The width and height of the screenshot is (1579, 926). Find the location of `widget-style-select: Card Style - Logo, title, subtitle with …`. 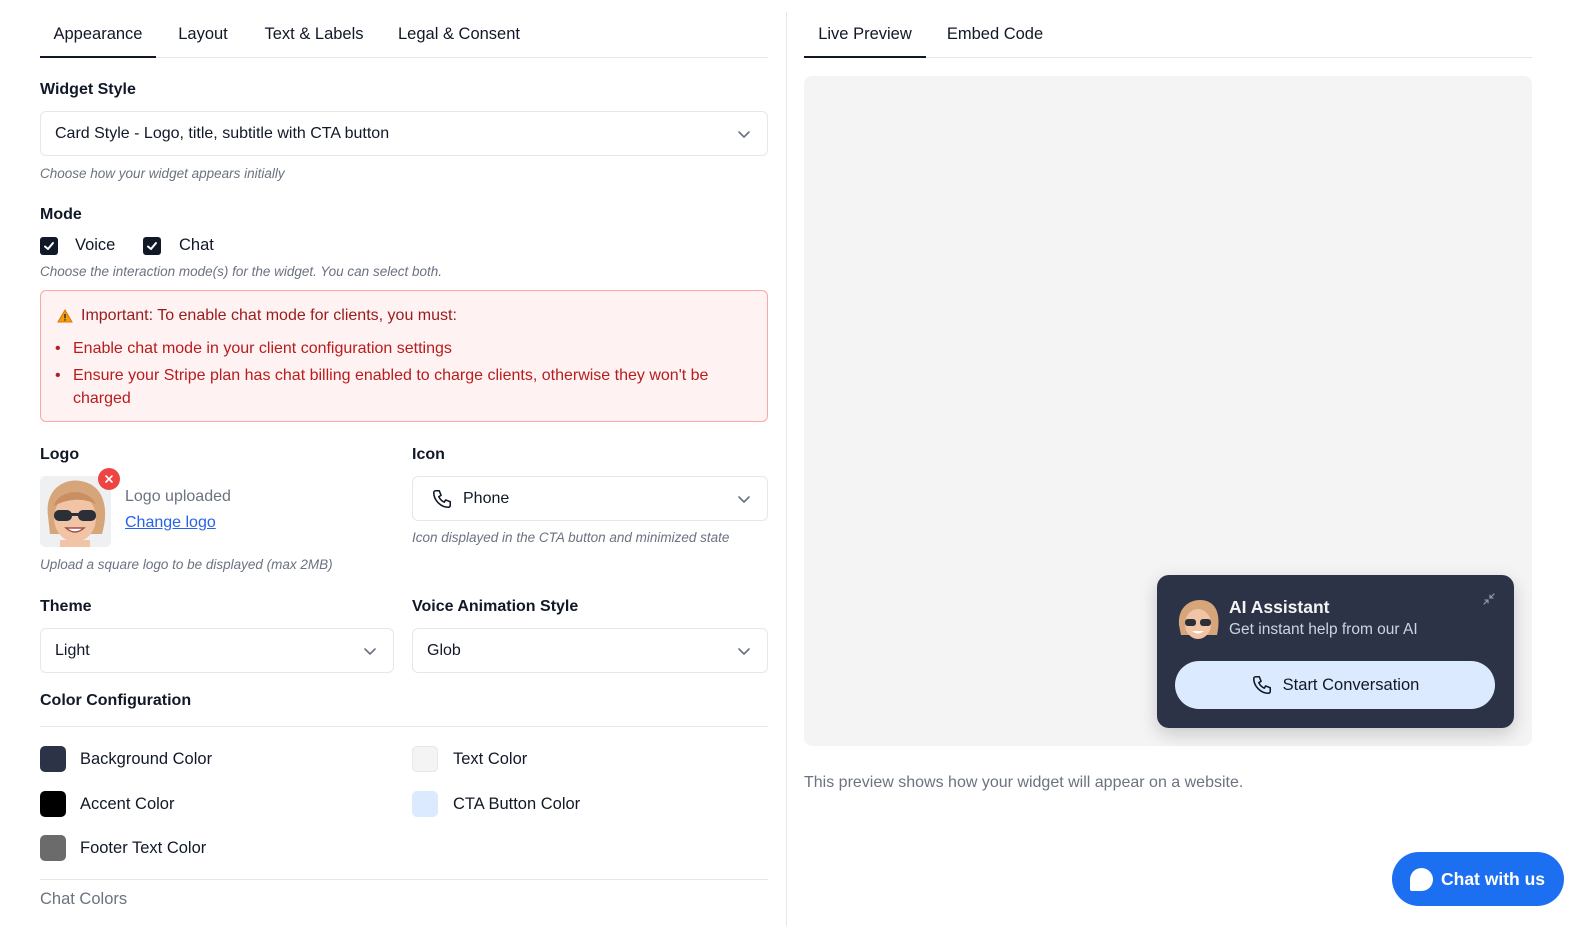

widget-style-select: Card Style - Logo, title, subtitle with … is located at coordinates (404, 133).